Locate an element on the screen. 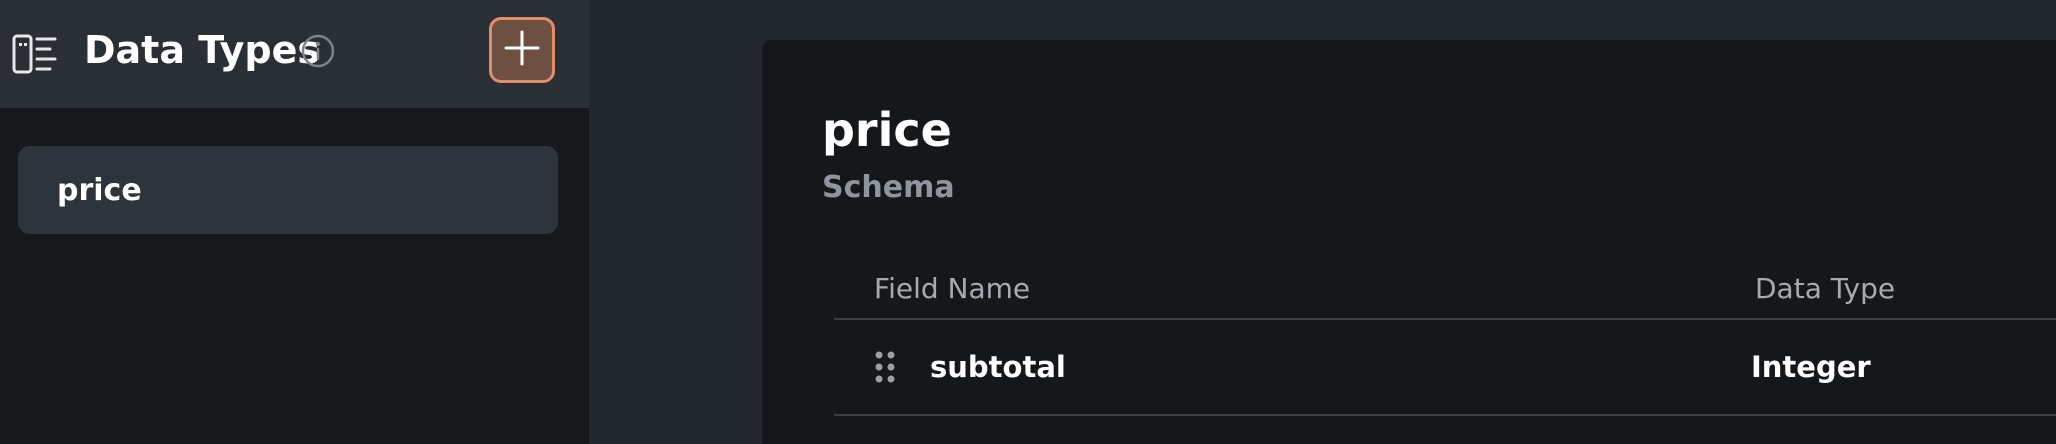  sidebar-item-label: price is located at coordinates (99, 190).